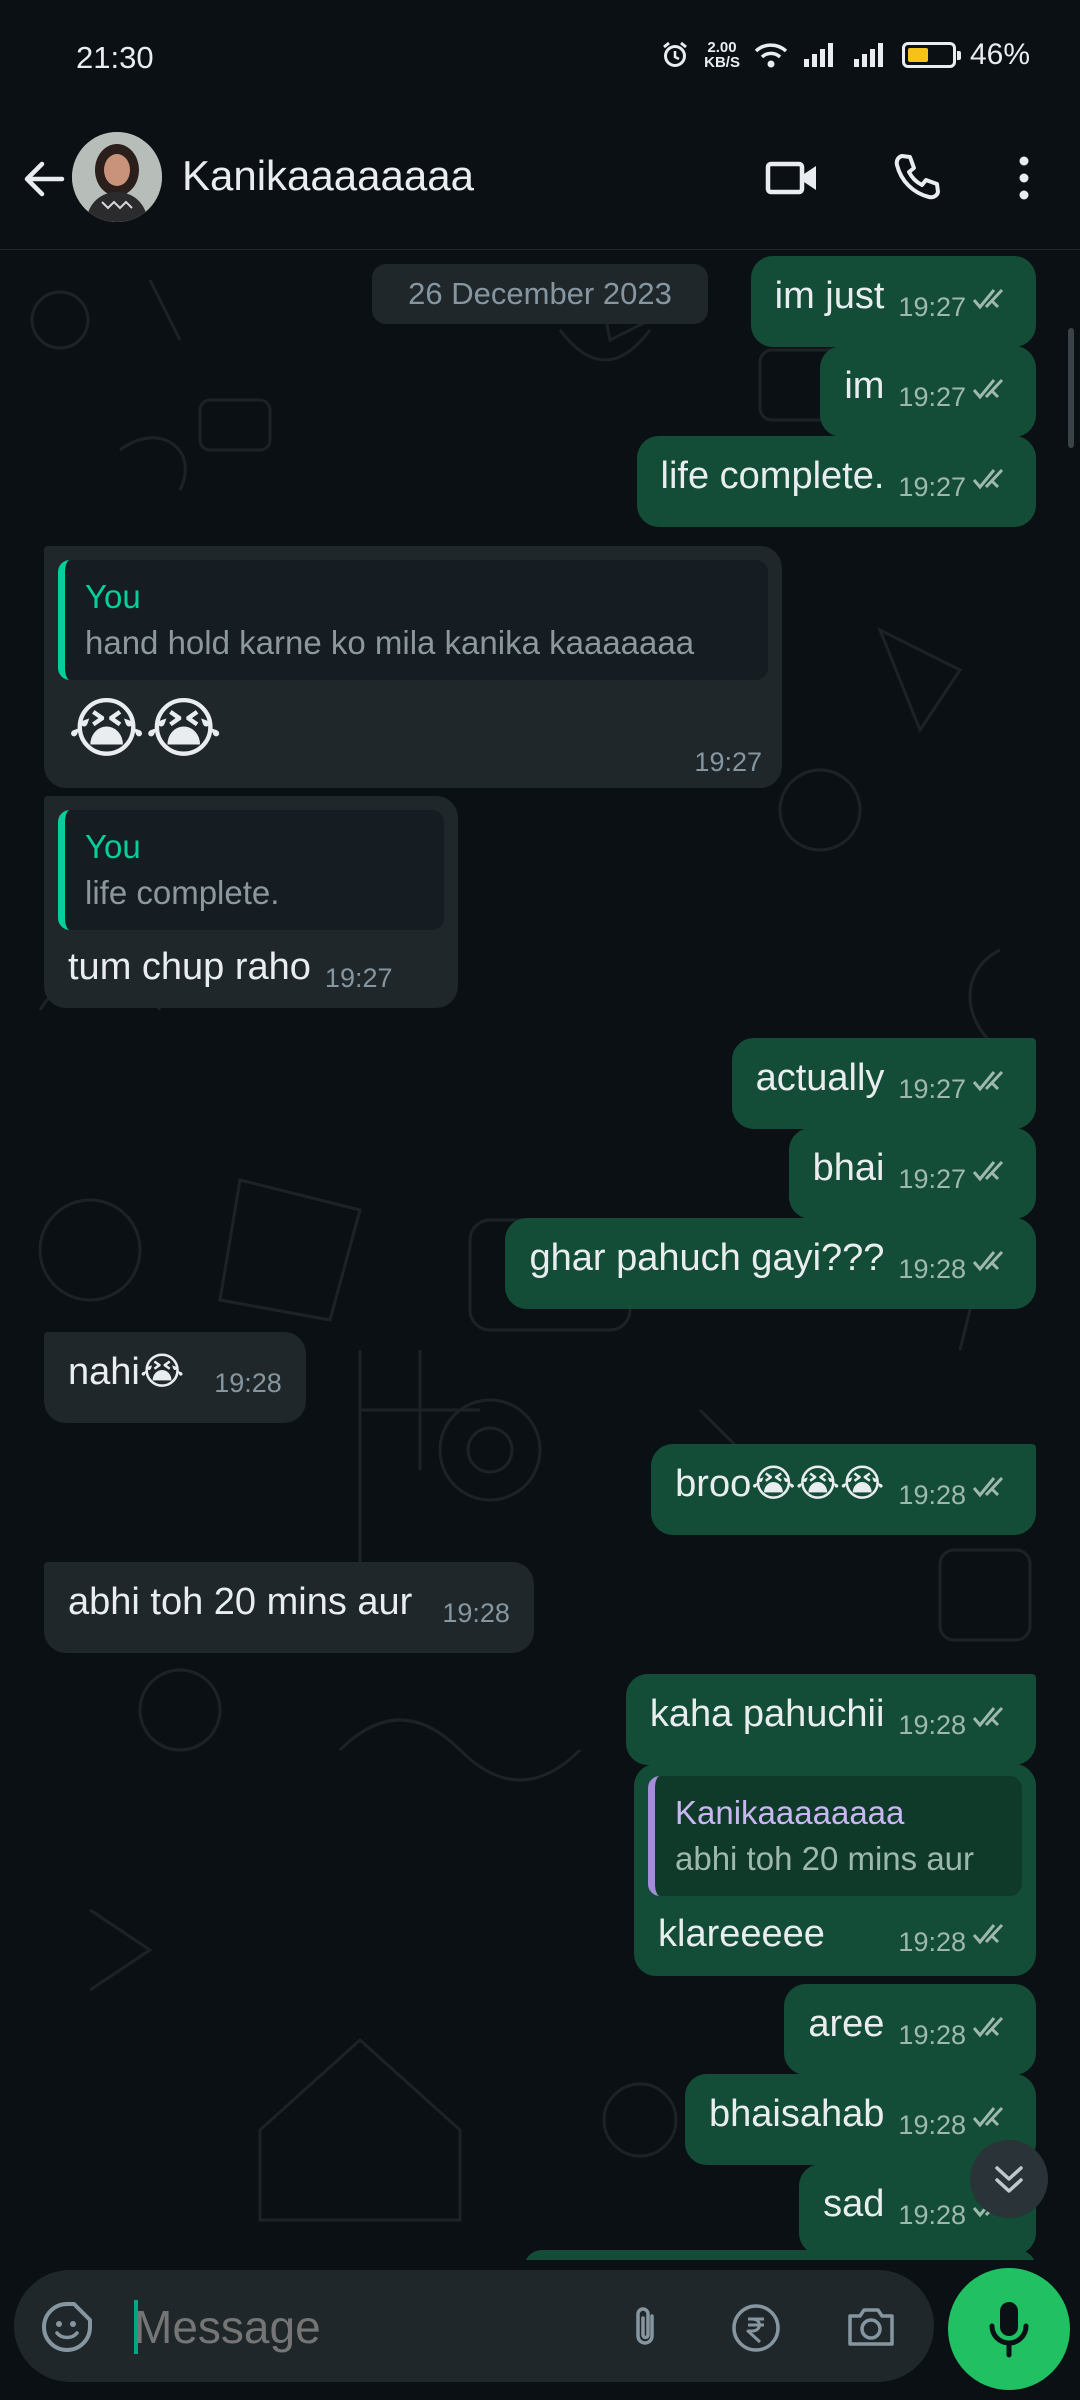 The width and height of the screenshot is (1080, 2400). I want to click on voice-record-button, so click(1009, 2329).